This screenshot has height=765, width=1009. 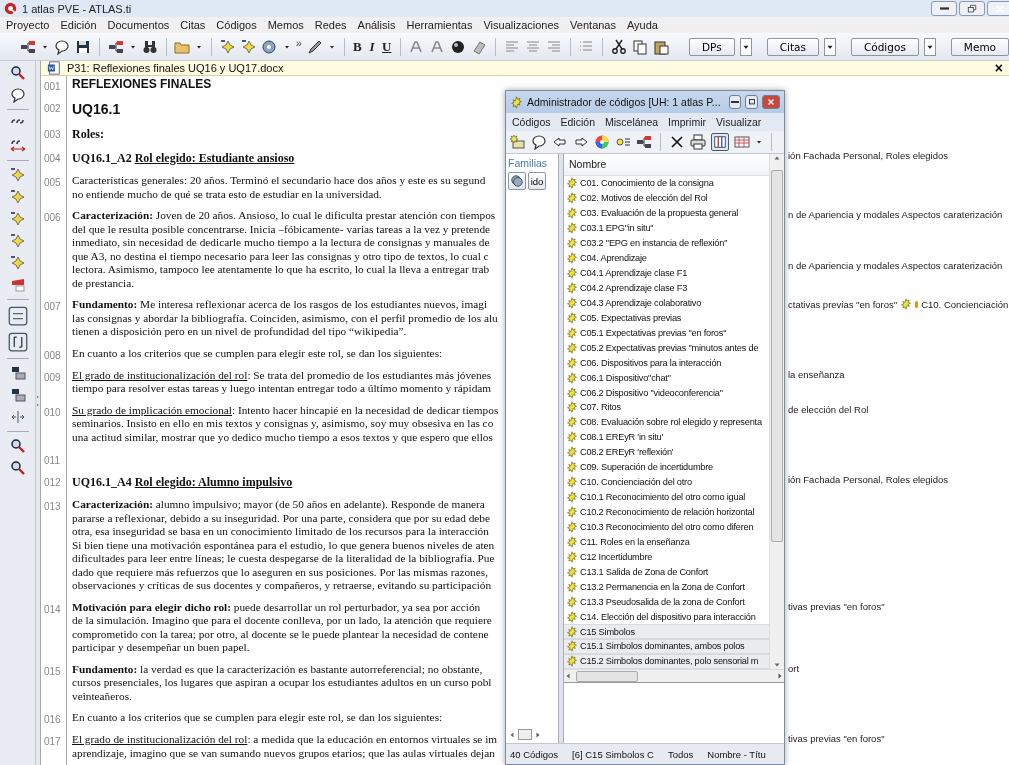 What do you see at coordinates (602, 142) in the screenshot?
I see `color-wheel-icon` at bounding box center [602, 142].